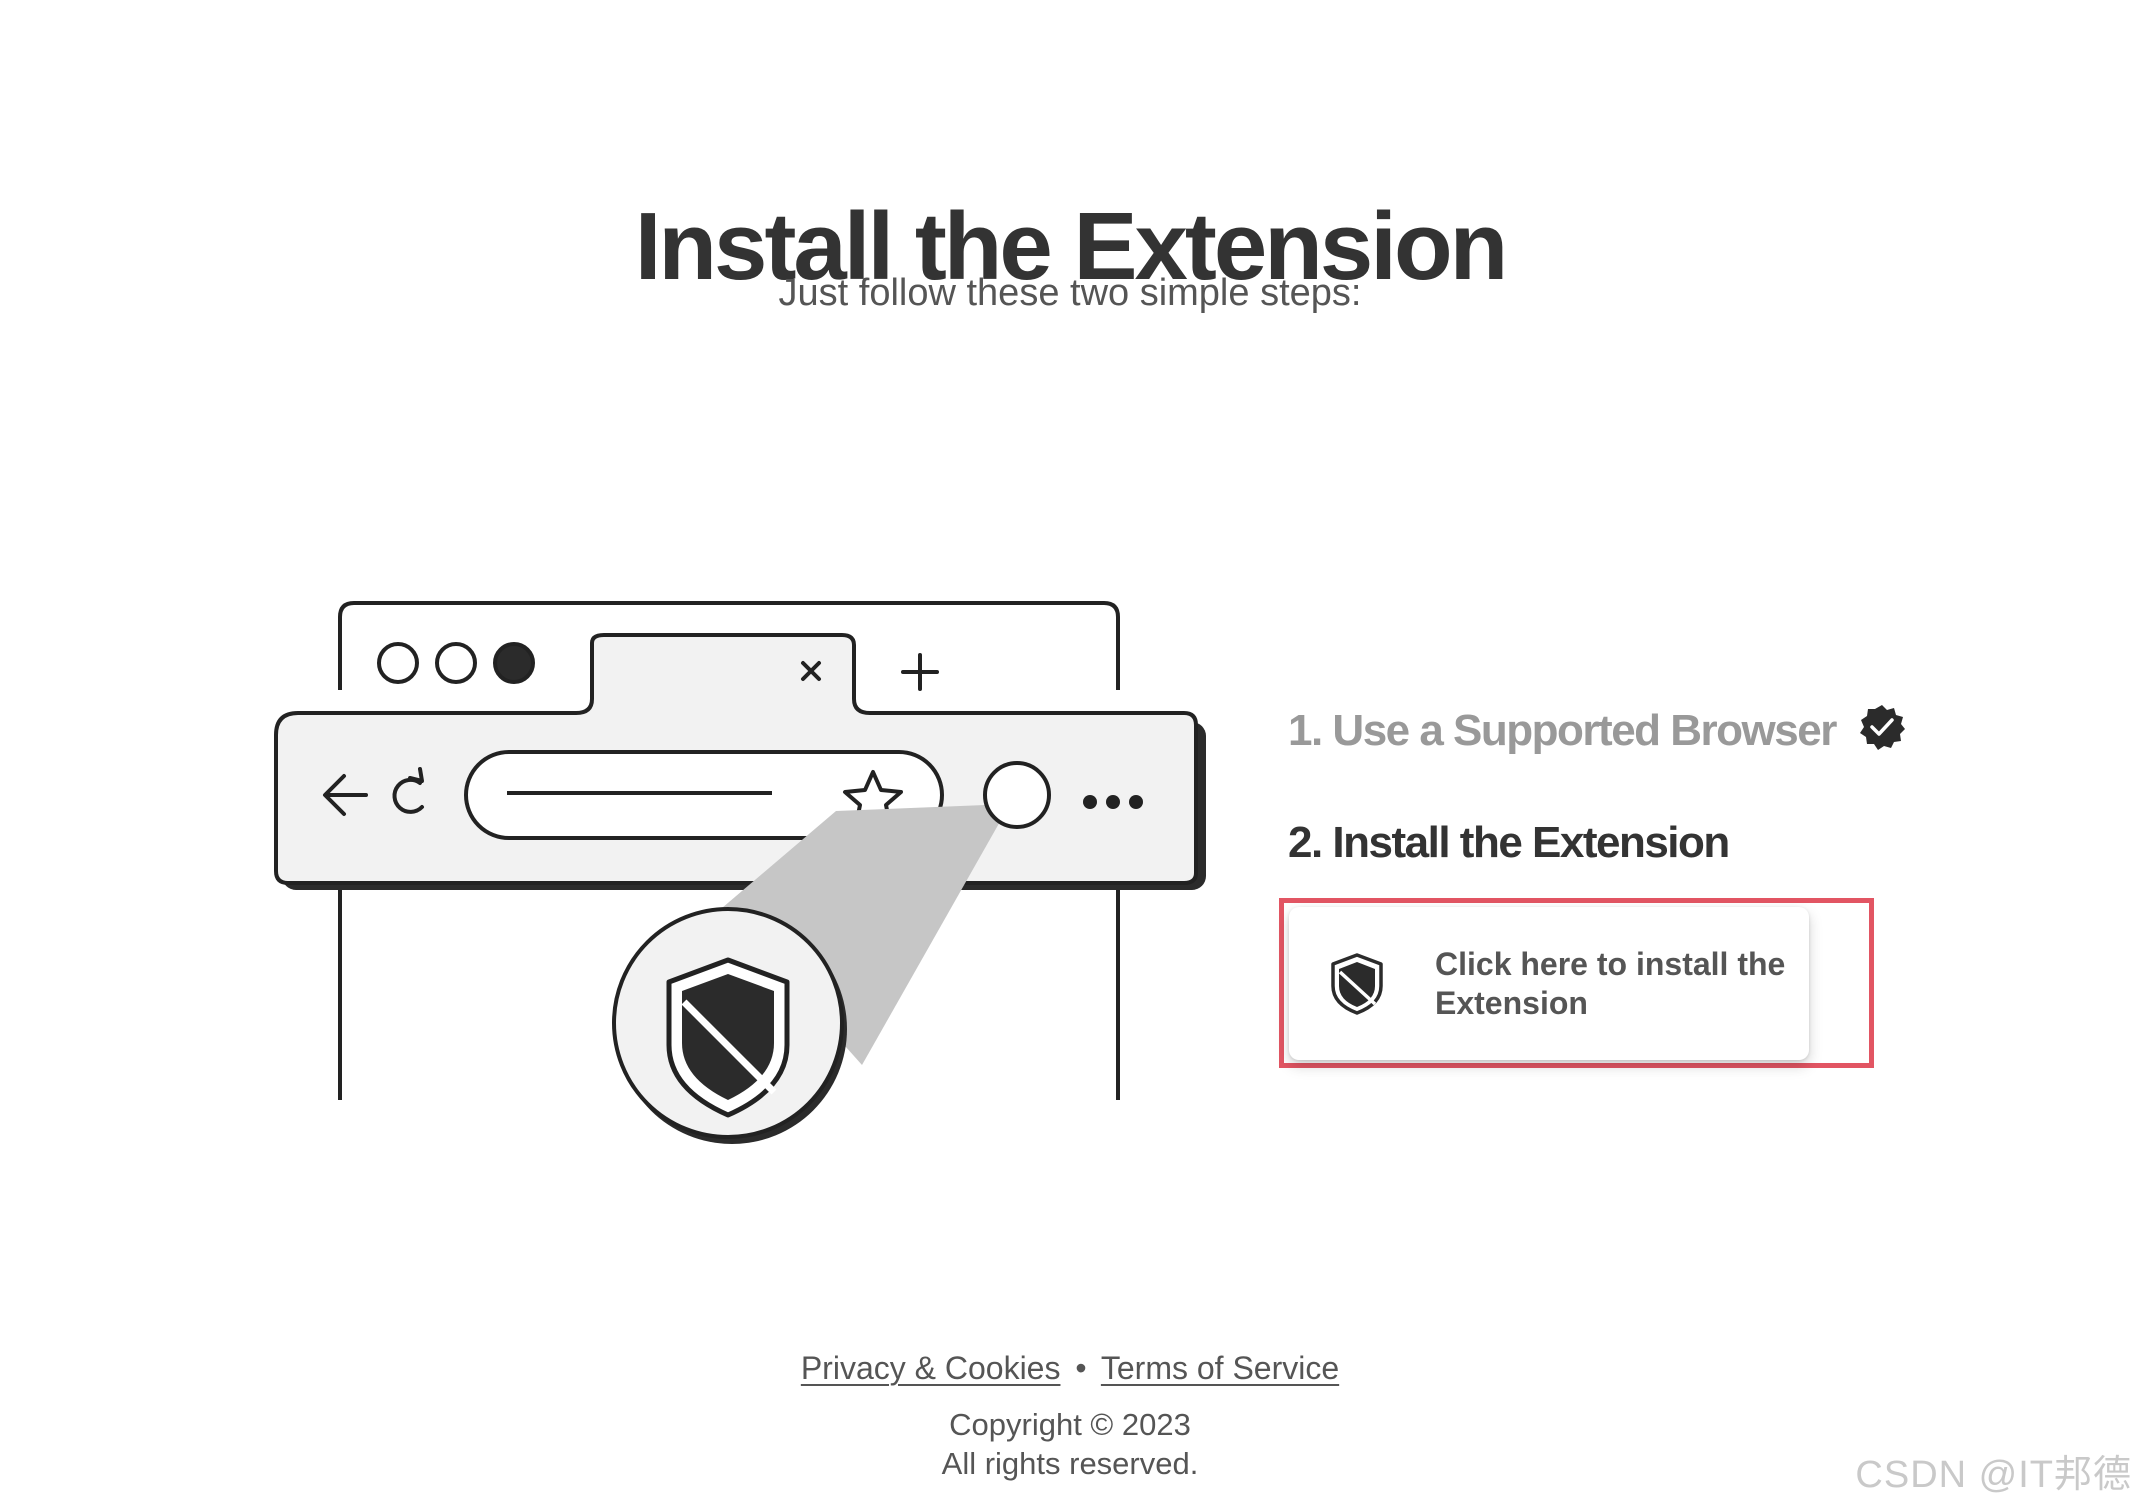 Image resolution: width=2140 pixels, height=1510 pixels. I want to click on install-button-label: Click here to install the Extension, so click(1610, 983).